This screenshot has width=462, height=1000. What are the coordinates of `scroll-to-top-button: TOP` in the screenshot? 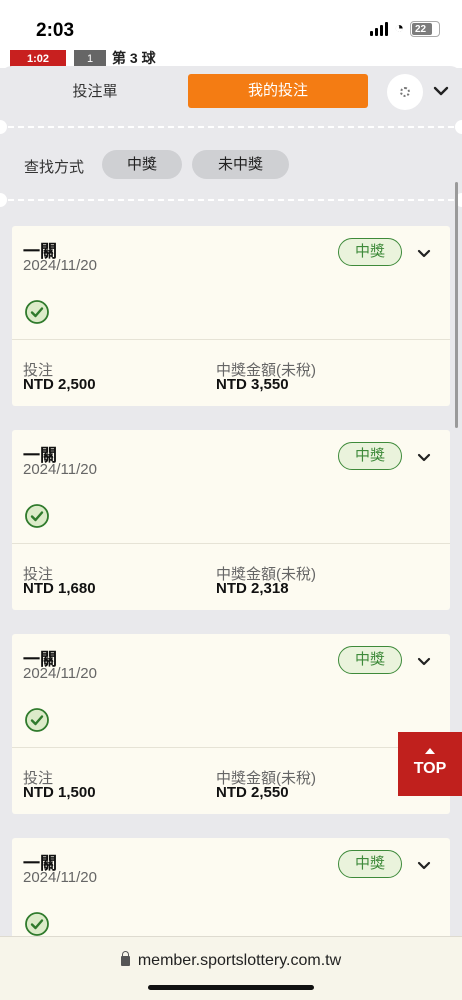 It's located at (430, 764).